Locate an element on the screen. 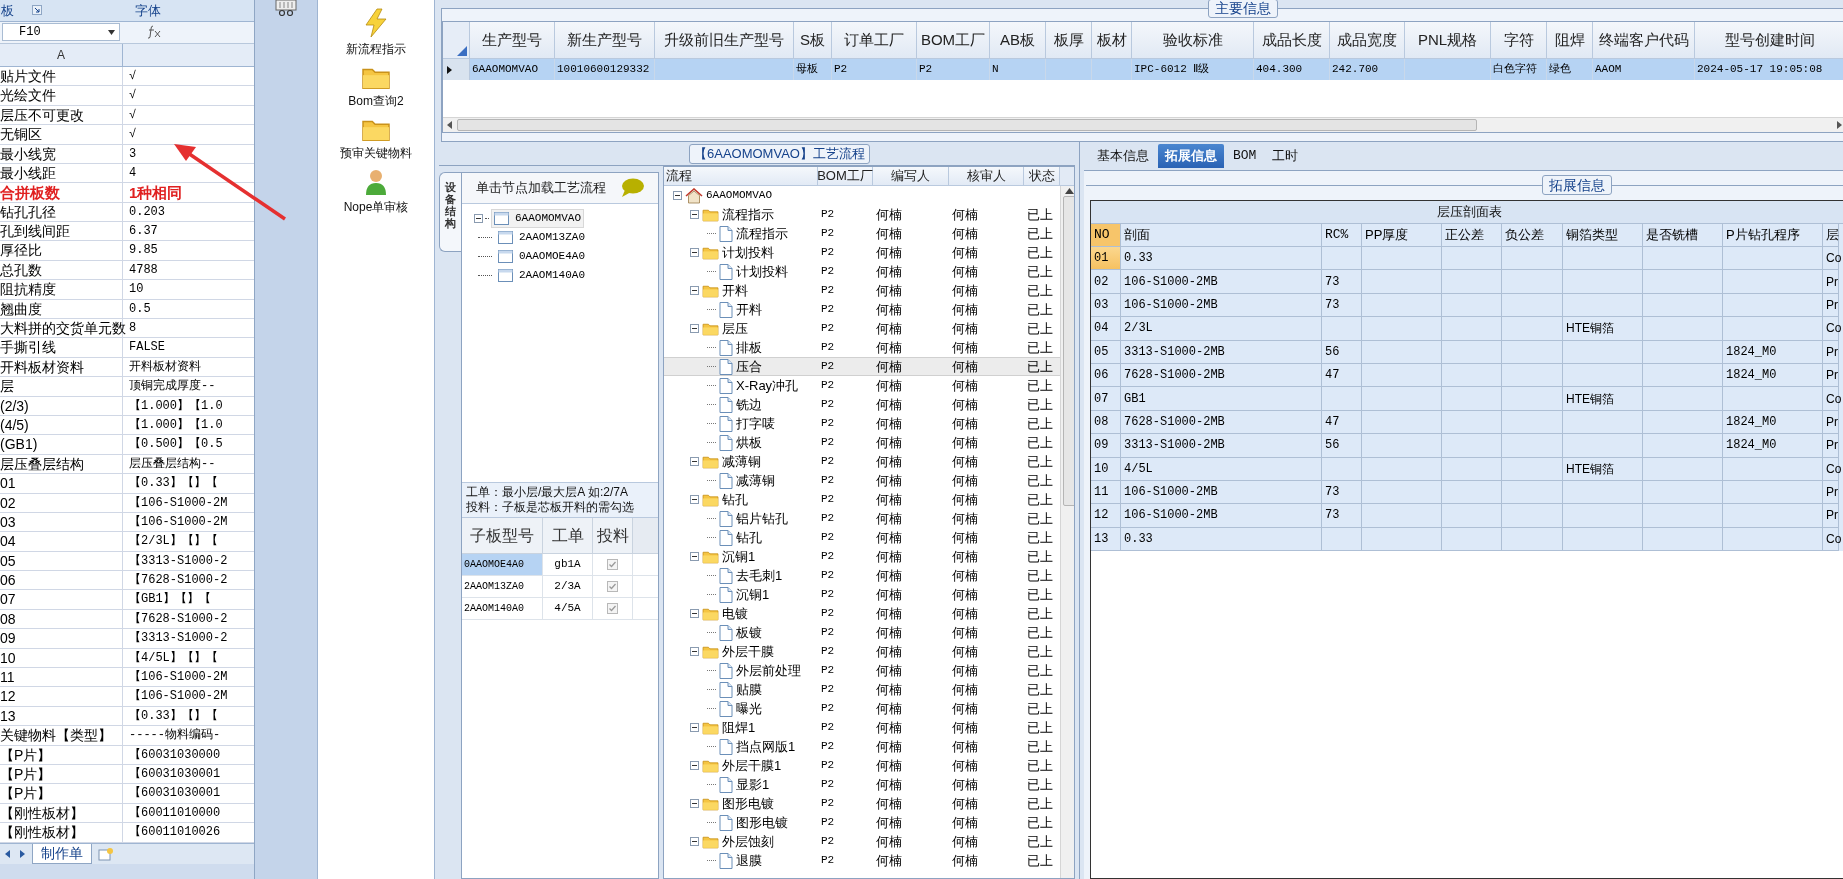 The image size is (1843, 879). column-header: 板厚 is located at coordinates (1069, 40).